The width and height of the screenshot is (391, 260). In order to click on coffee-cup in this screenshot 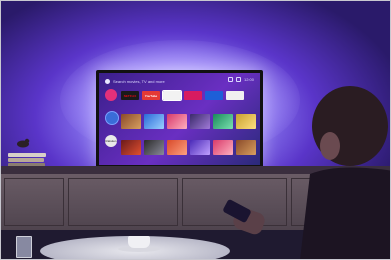, I will do `click(139, 242)`.